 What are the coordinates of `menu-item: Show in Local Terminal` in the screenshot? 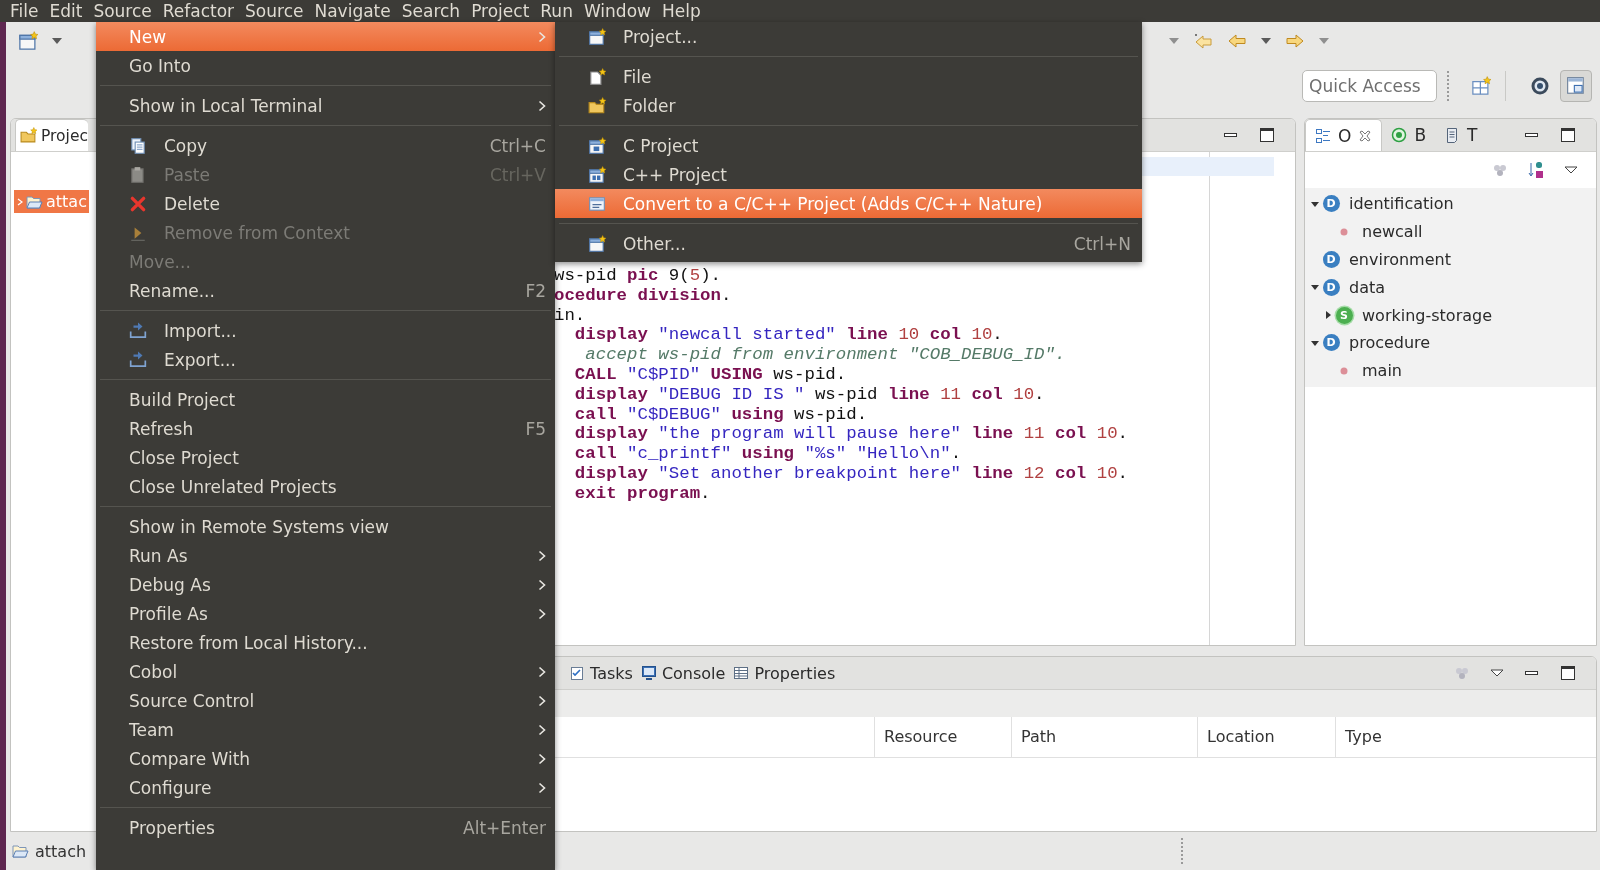 It's located at (325, 105).